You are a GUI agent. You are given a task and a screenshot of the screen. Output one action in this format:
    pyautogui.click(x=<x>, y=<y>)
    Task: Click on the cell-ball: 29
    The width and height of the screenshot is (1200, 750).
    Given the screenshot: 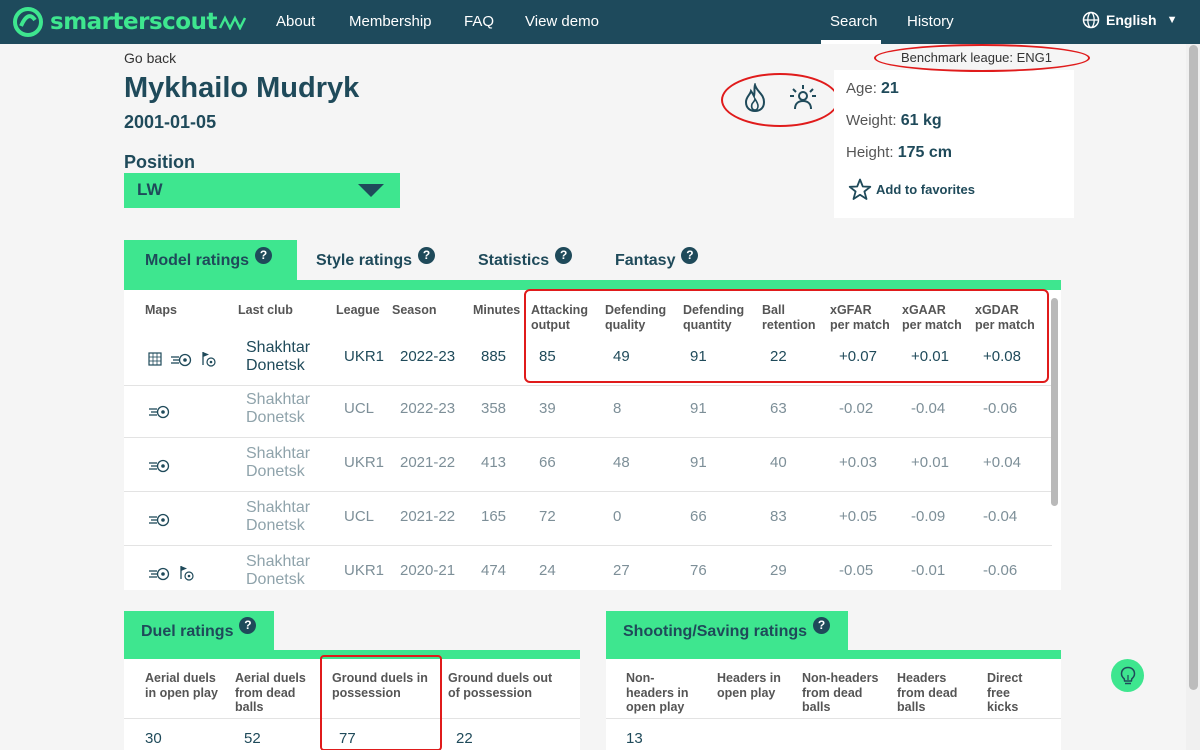 What is the action you would take?
    pyautogui.click(x=778, y=570)
    